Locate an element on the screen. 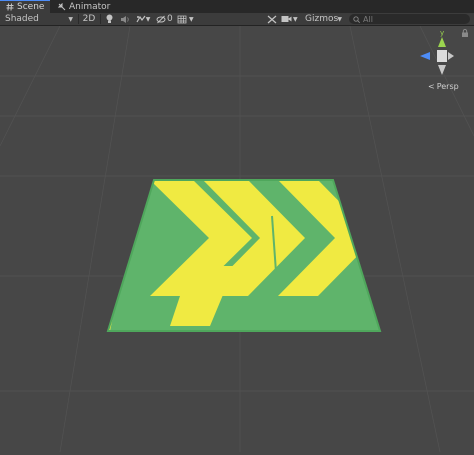  tools-icon is located at coordinates (272, 19).